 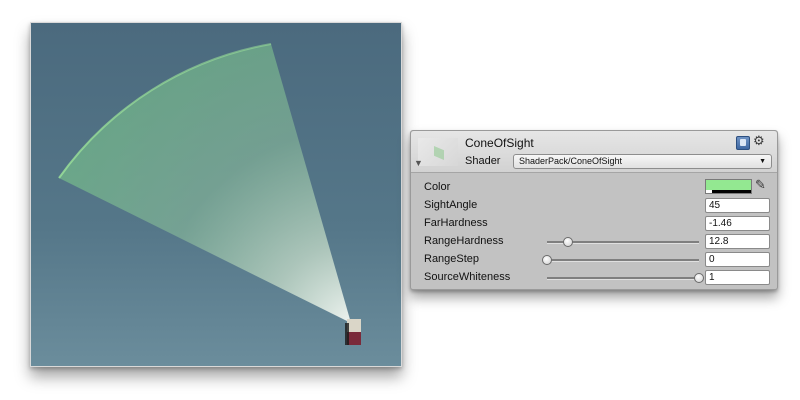 I want to click on property-label-rangehardness: RangeHardness, so click(x=464, y=241).